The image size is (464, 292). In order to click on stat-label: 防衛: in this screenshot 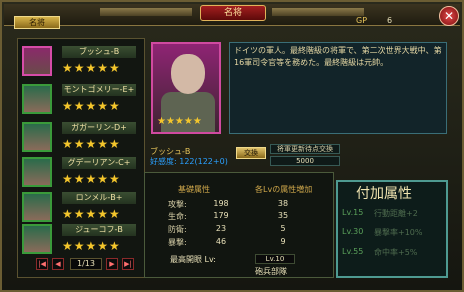, I will do `click(177, 229)`.